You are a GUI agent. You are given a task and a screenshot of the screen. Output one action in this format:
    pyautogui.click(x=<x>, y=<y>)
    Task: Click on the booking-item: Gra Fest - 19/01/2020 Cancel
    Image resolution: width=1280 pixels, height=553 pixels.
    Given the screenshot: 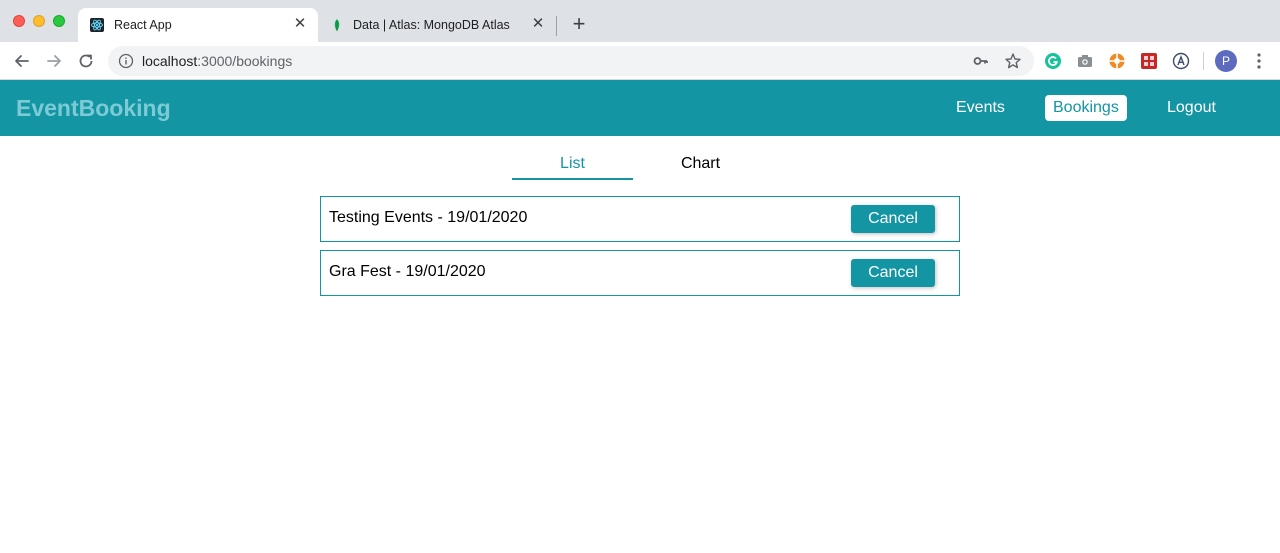 What is the action you would take?
    pyautogui.click(x=640, y=273)
    